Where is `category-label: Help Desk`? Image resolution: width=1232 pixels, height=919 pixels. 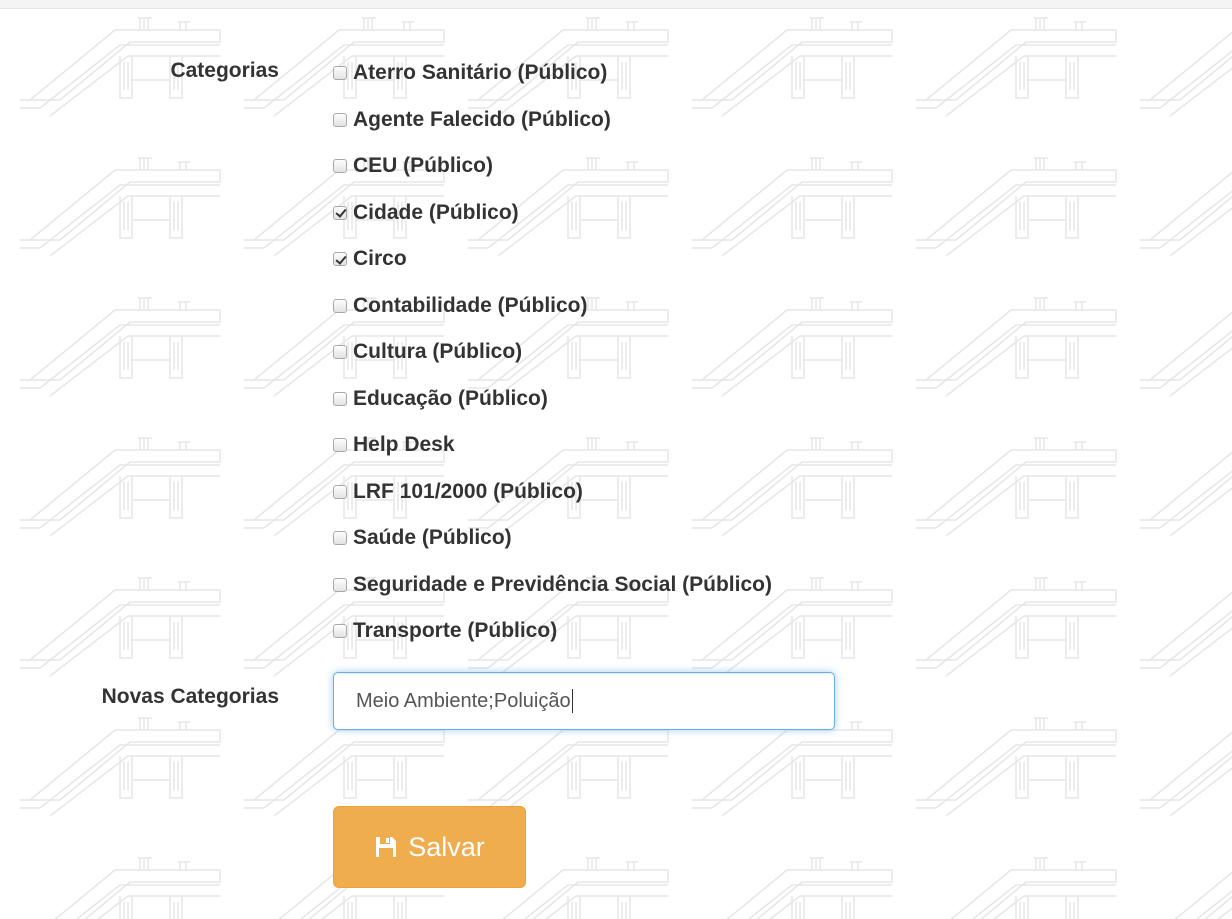
category-label: Help Desk is located at coordinates (404, 445).